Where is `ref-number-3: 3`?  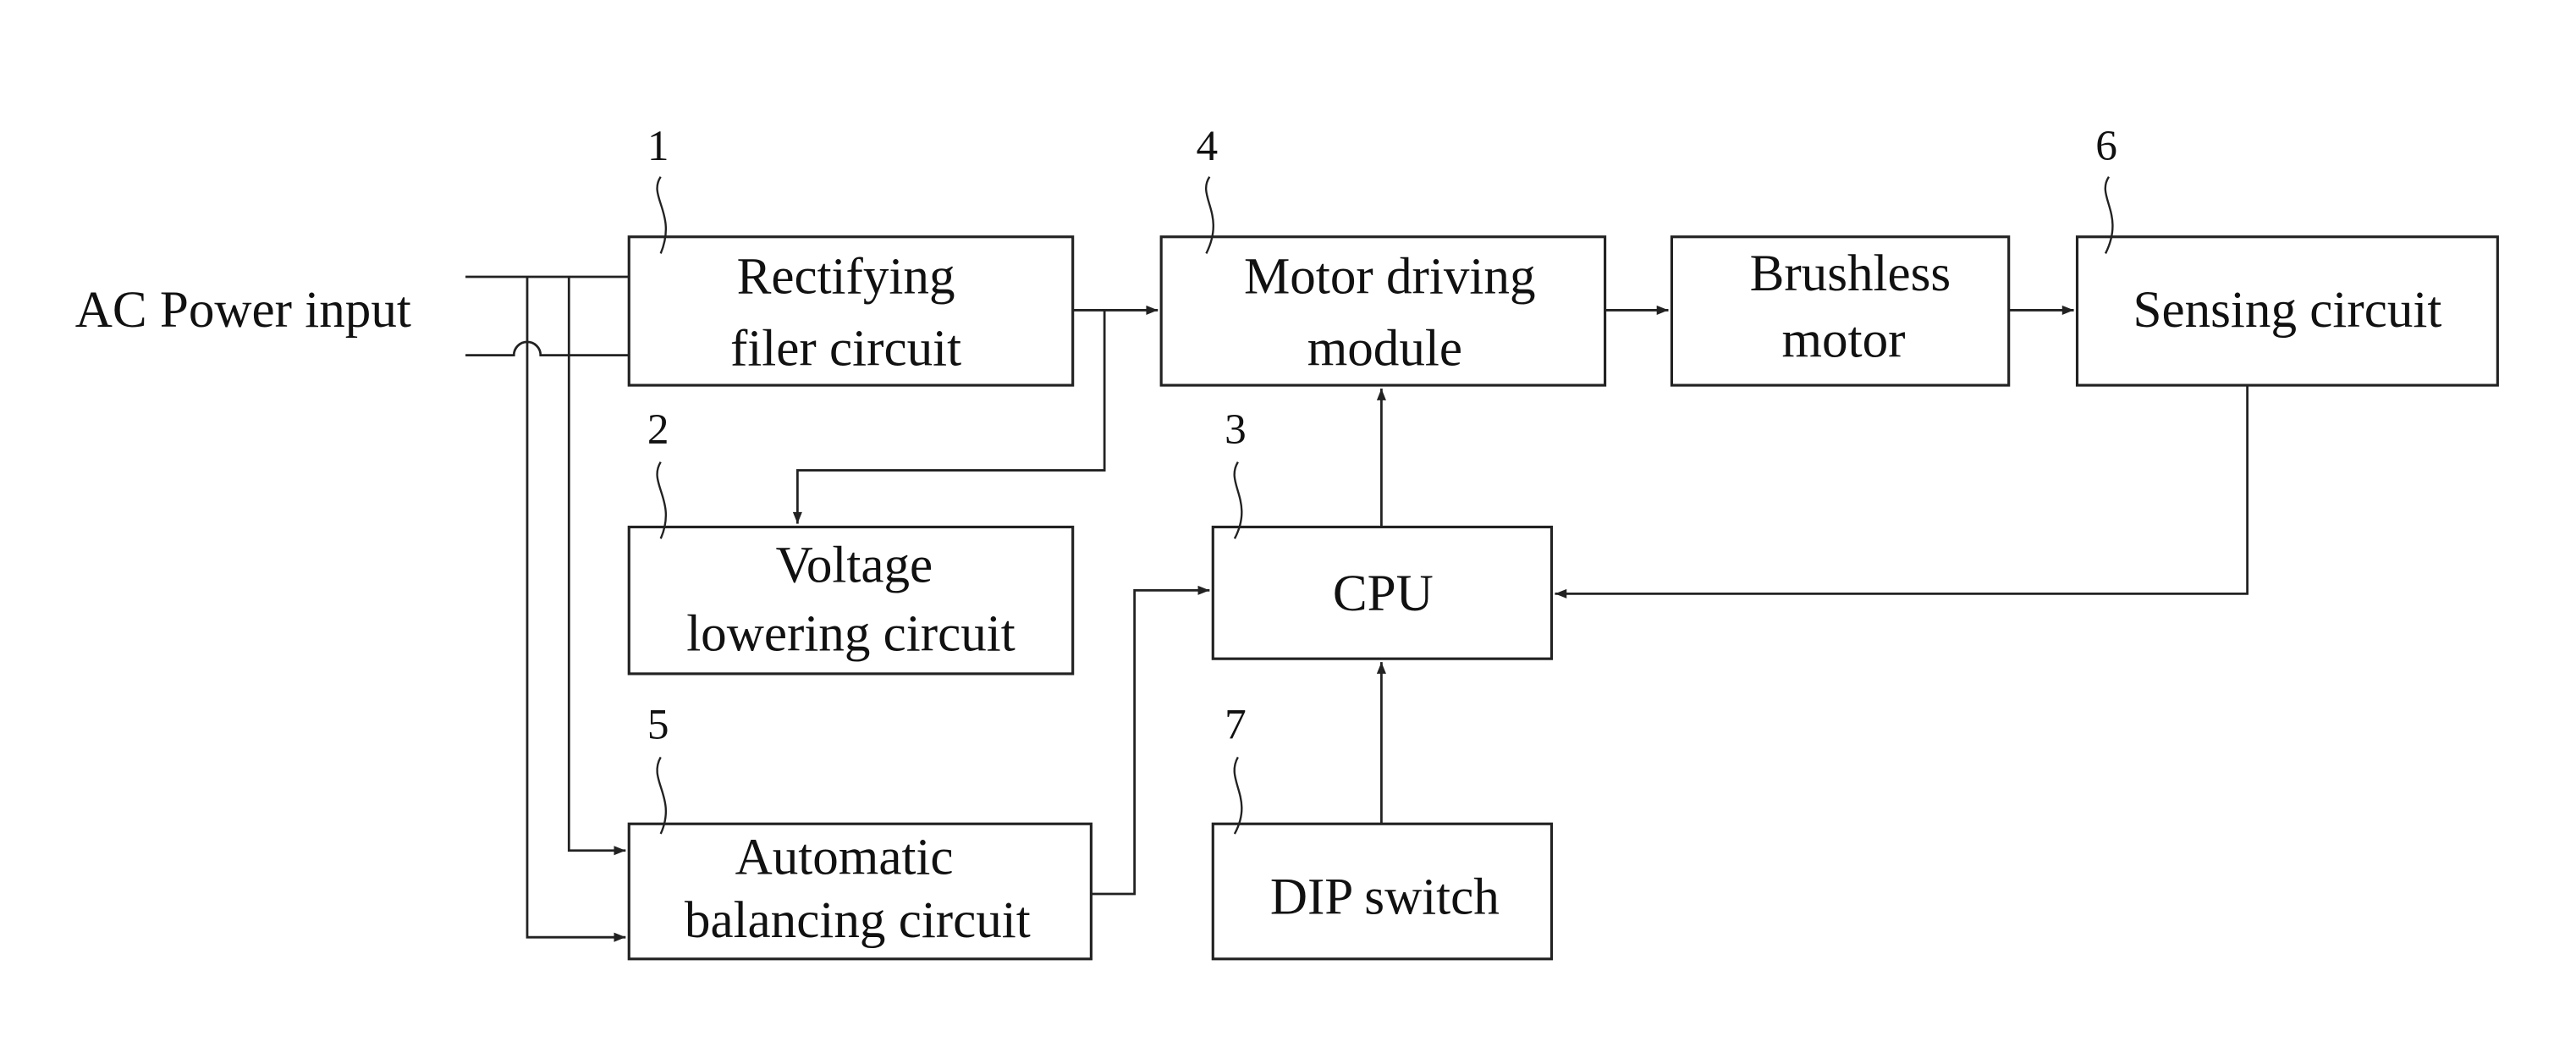
ref-number-3: 3 is located at coordinates (1236, 429).